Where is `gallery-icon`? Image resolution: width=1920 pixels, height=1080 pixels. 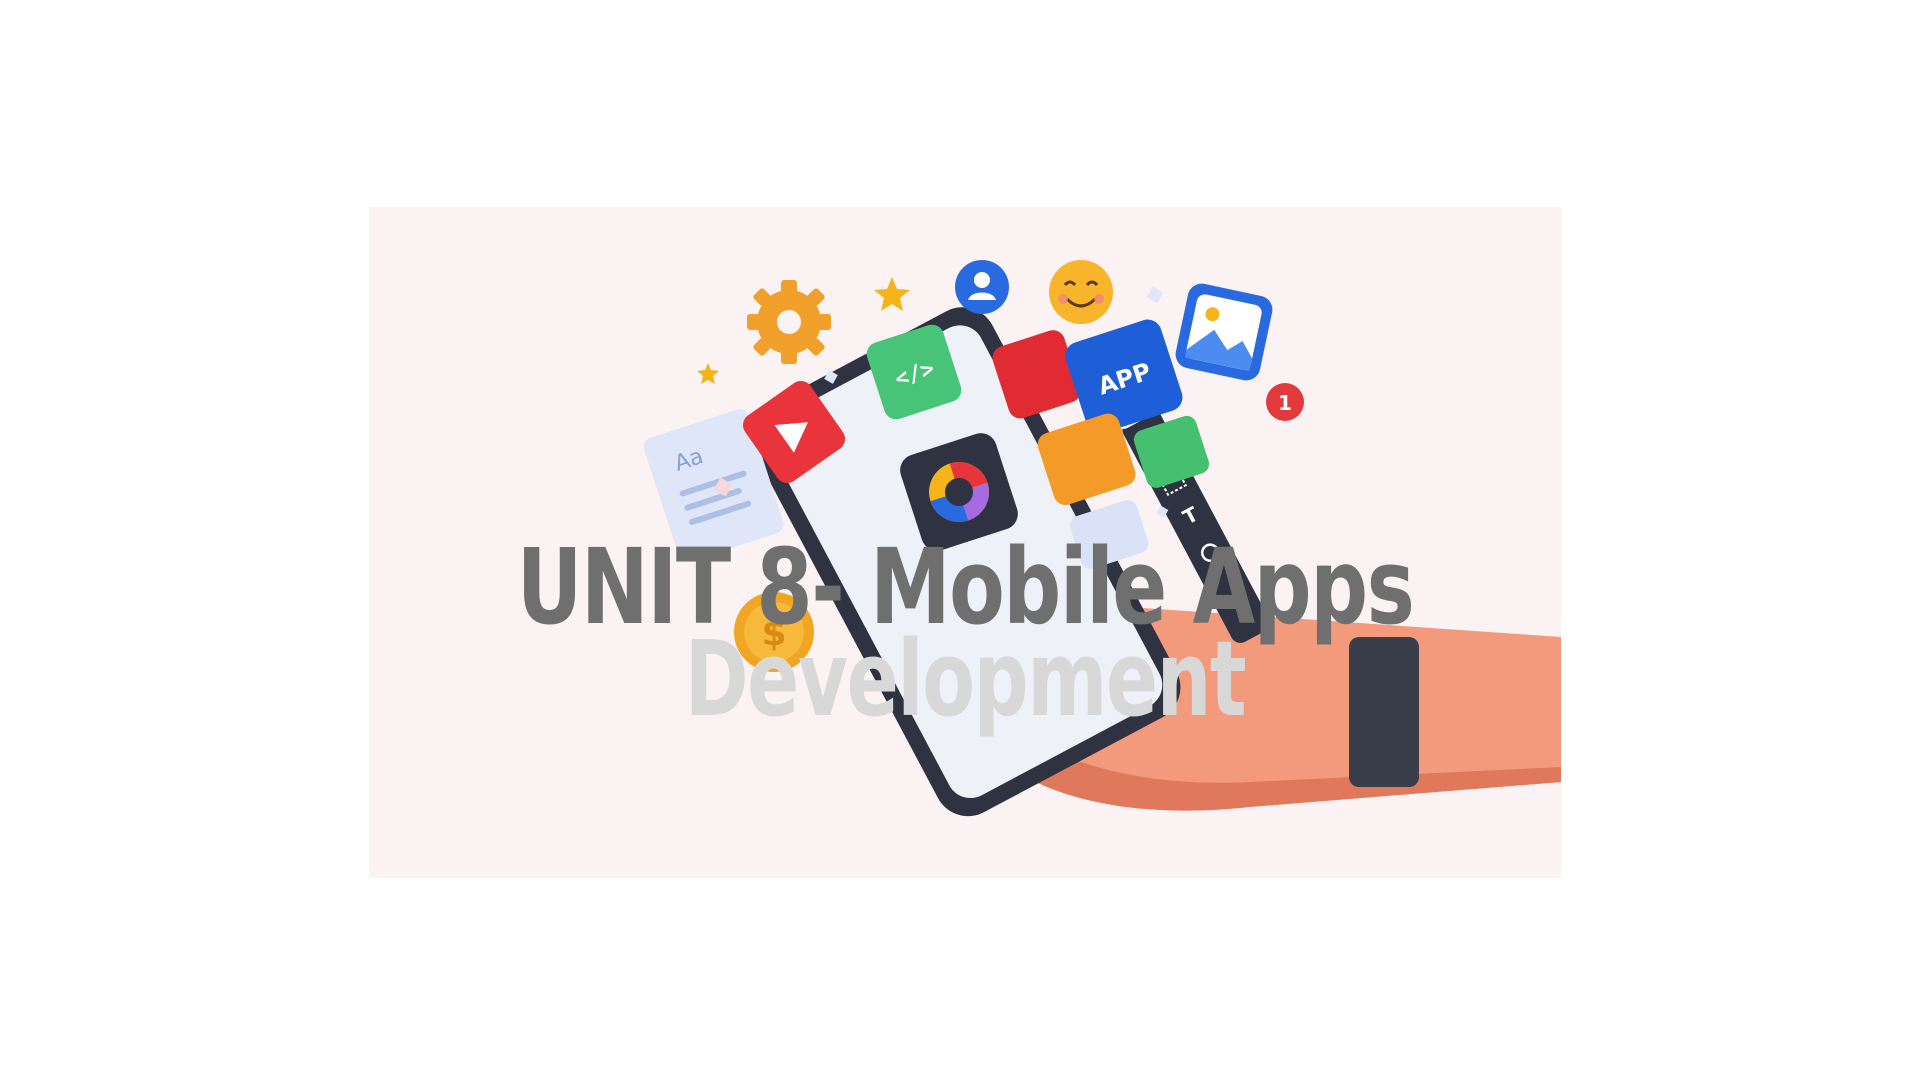
gallery-icon is located at coordinates (1224, 332).